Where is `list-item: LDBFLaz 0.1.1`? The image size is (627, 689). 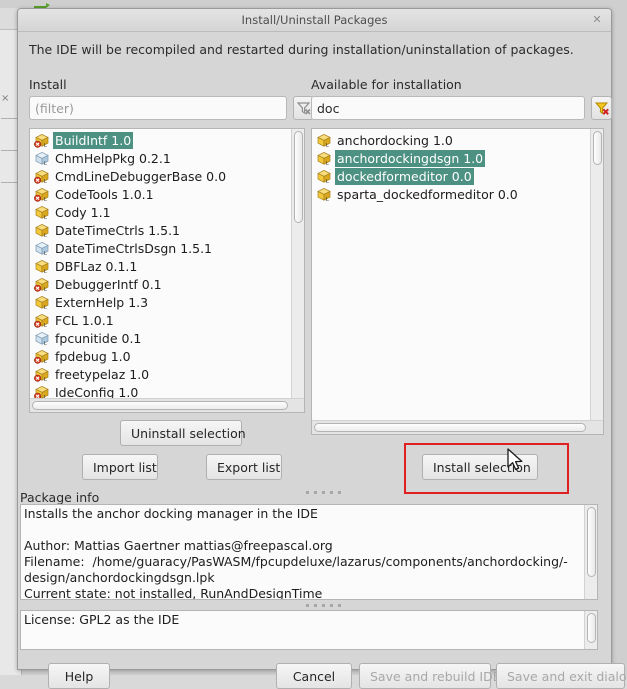
list-item: LDBFLaz 0.1.1 is located at coordinates (161, 266).